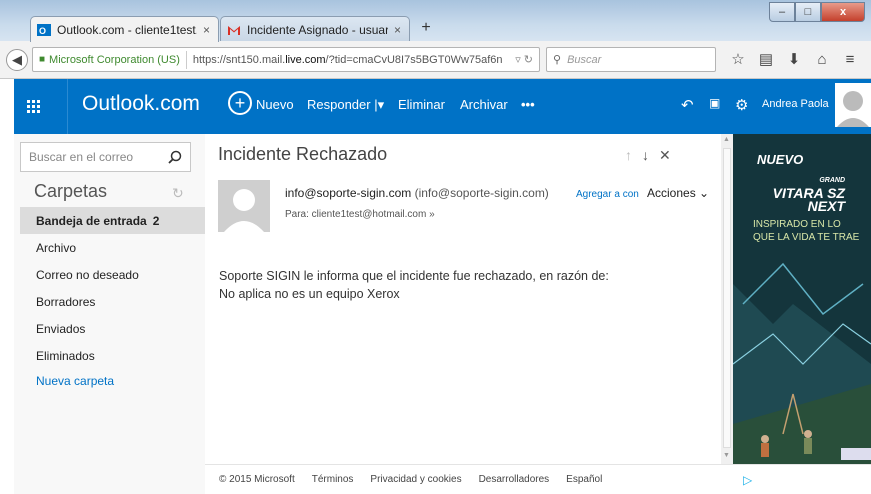  Describe the element at coordinates (524, 59) in the screenshot. I see `reload-icon: ▿ ↻` at that location.